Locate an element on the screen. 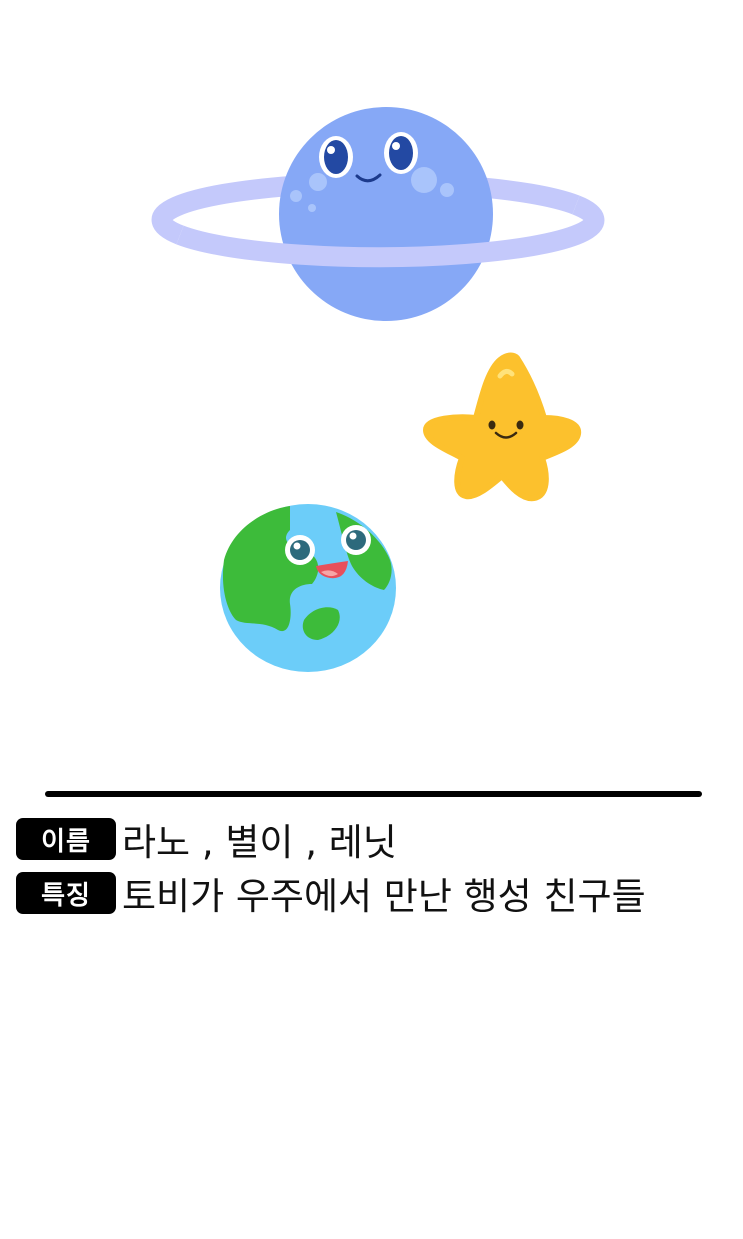  section-divider is located at coordinates (373, 794).